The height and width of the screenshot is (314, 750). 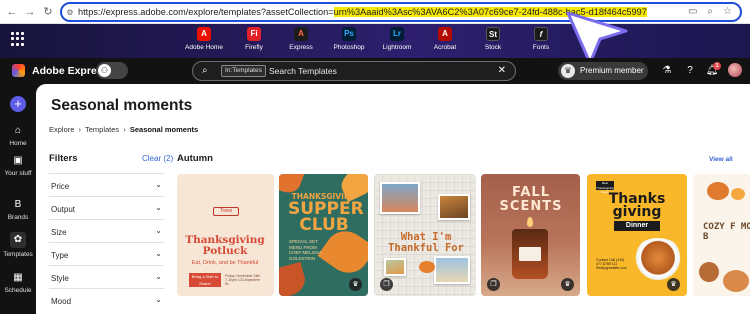 I want to click on template-card-thankful-for: What I'm Thankful For ❐, so click(x=425, y=235).